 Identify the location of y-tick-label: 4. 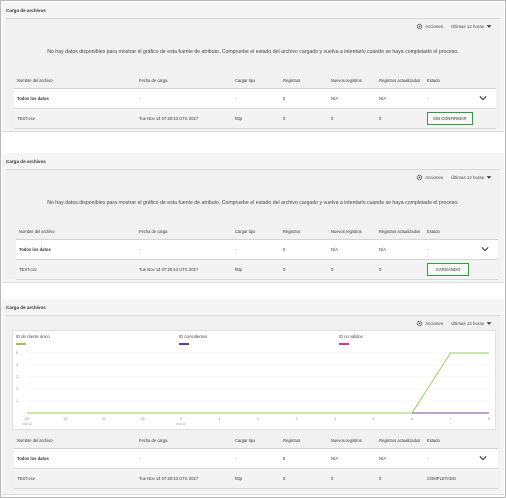
(17, 365).